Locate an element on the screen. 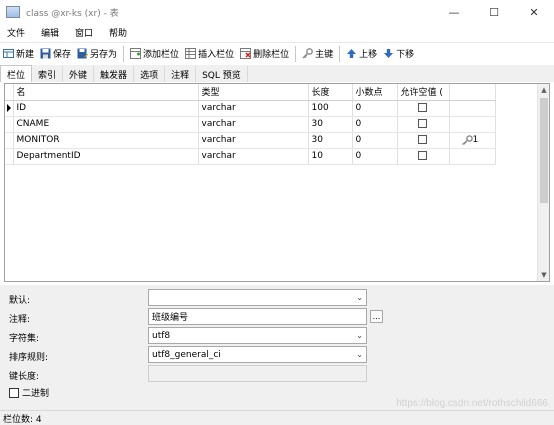 The image size is (554, 425). save-as-label: 另存为 is located at coordinates (104, 55).